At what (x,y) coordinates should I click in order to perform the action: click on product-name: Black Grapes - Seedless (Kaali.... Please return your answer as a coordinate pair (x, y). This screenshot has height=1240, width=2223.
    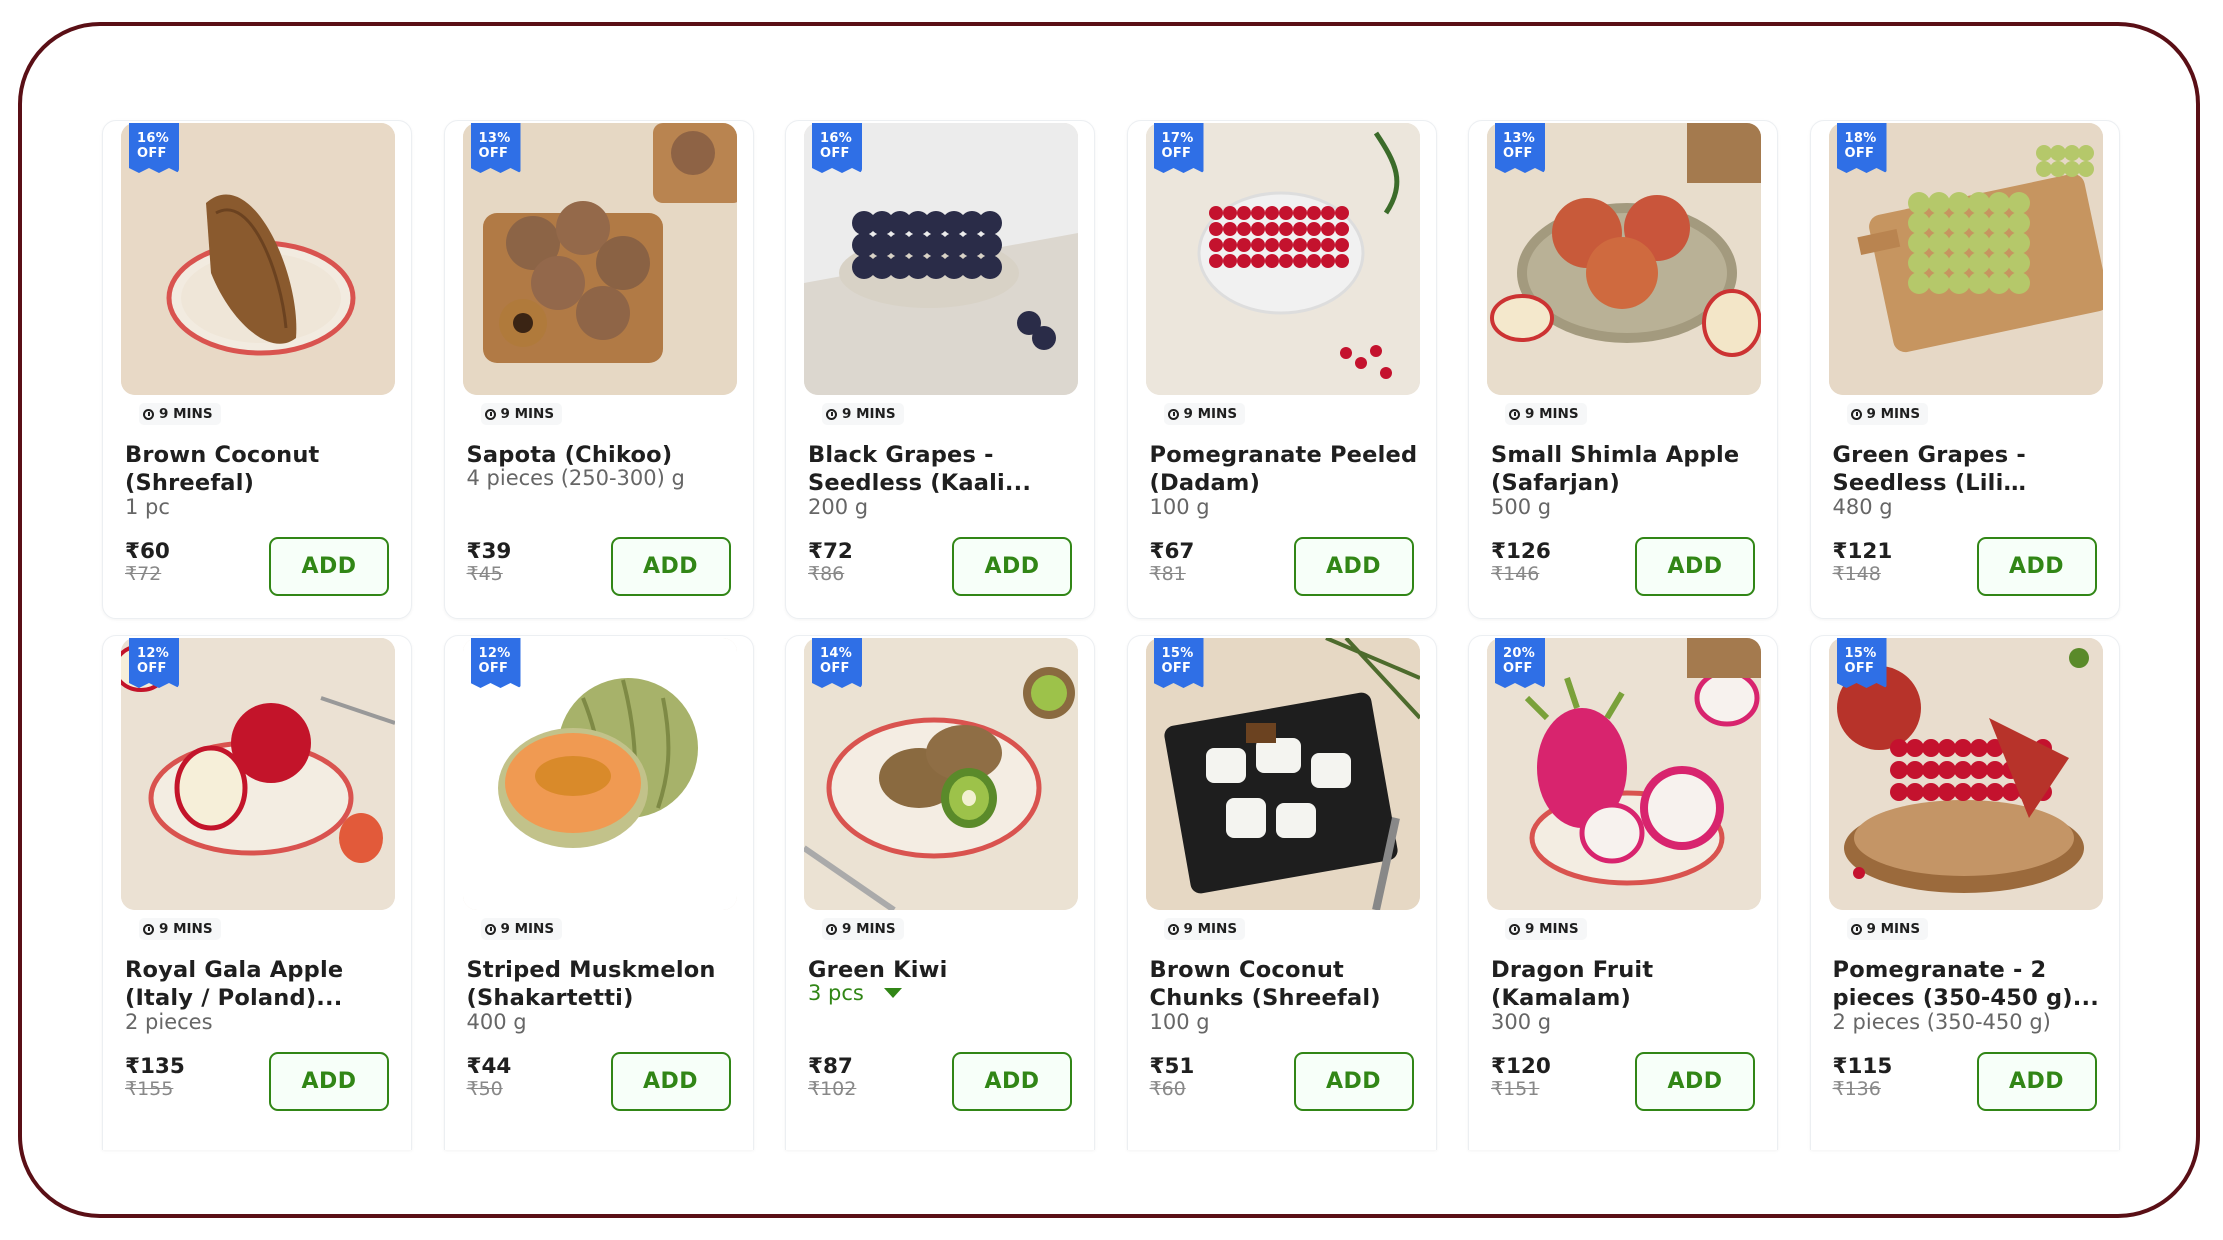
    Looking at the image, I should click on (944, 469).